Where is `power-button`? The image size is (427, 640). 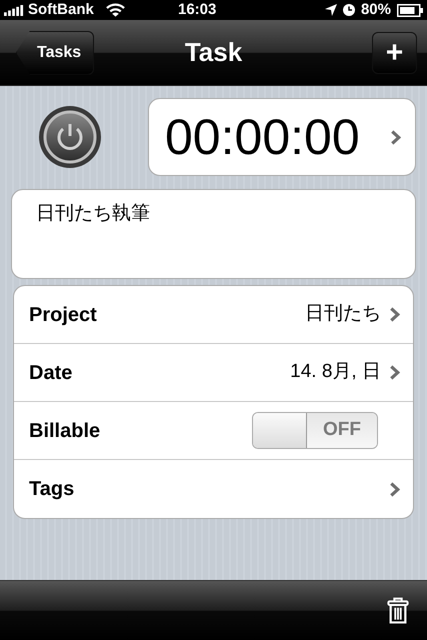
power-button is located at coordinates (70, 137).